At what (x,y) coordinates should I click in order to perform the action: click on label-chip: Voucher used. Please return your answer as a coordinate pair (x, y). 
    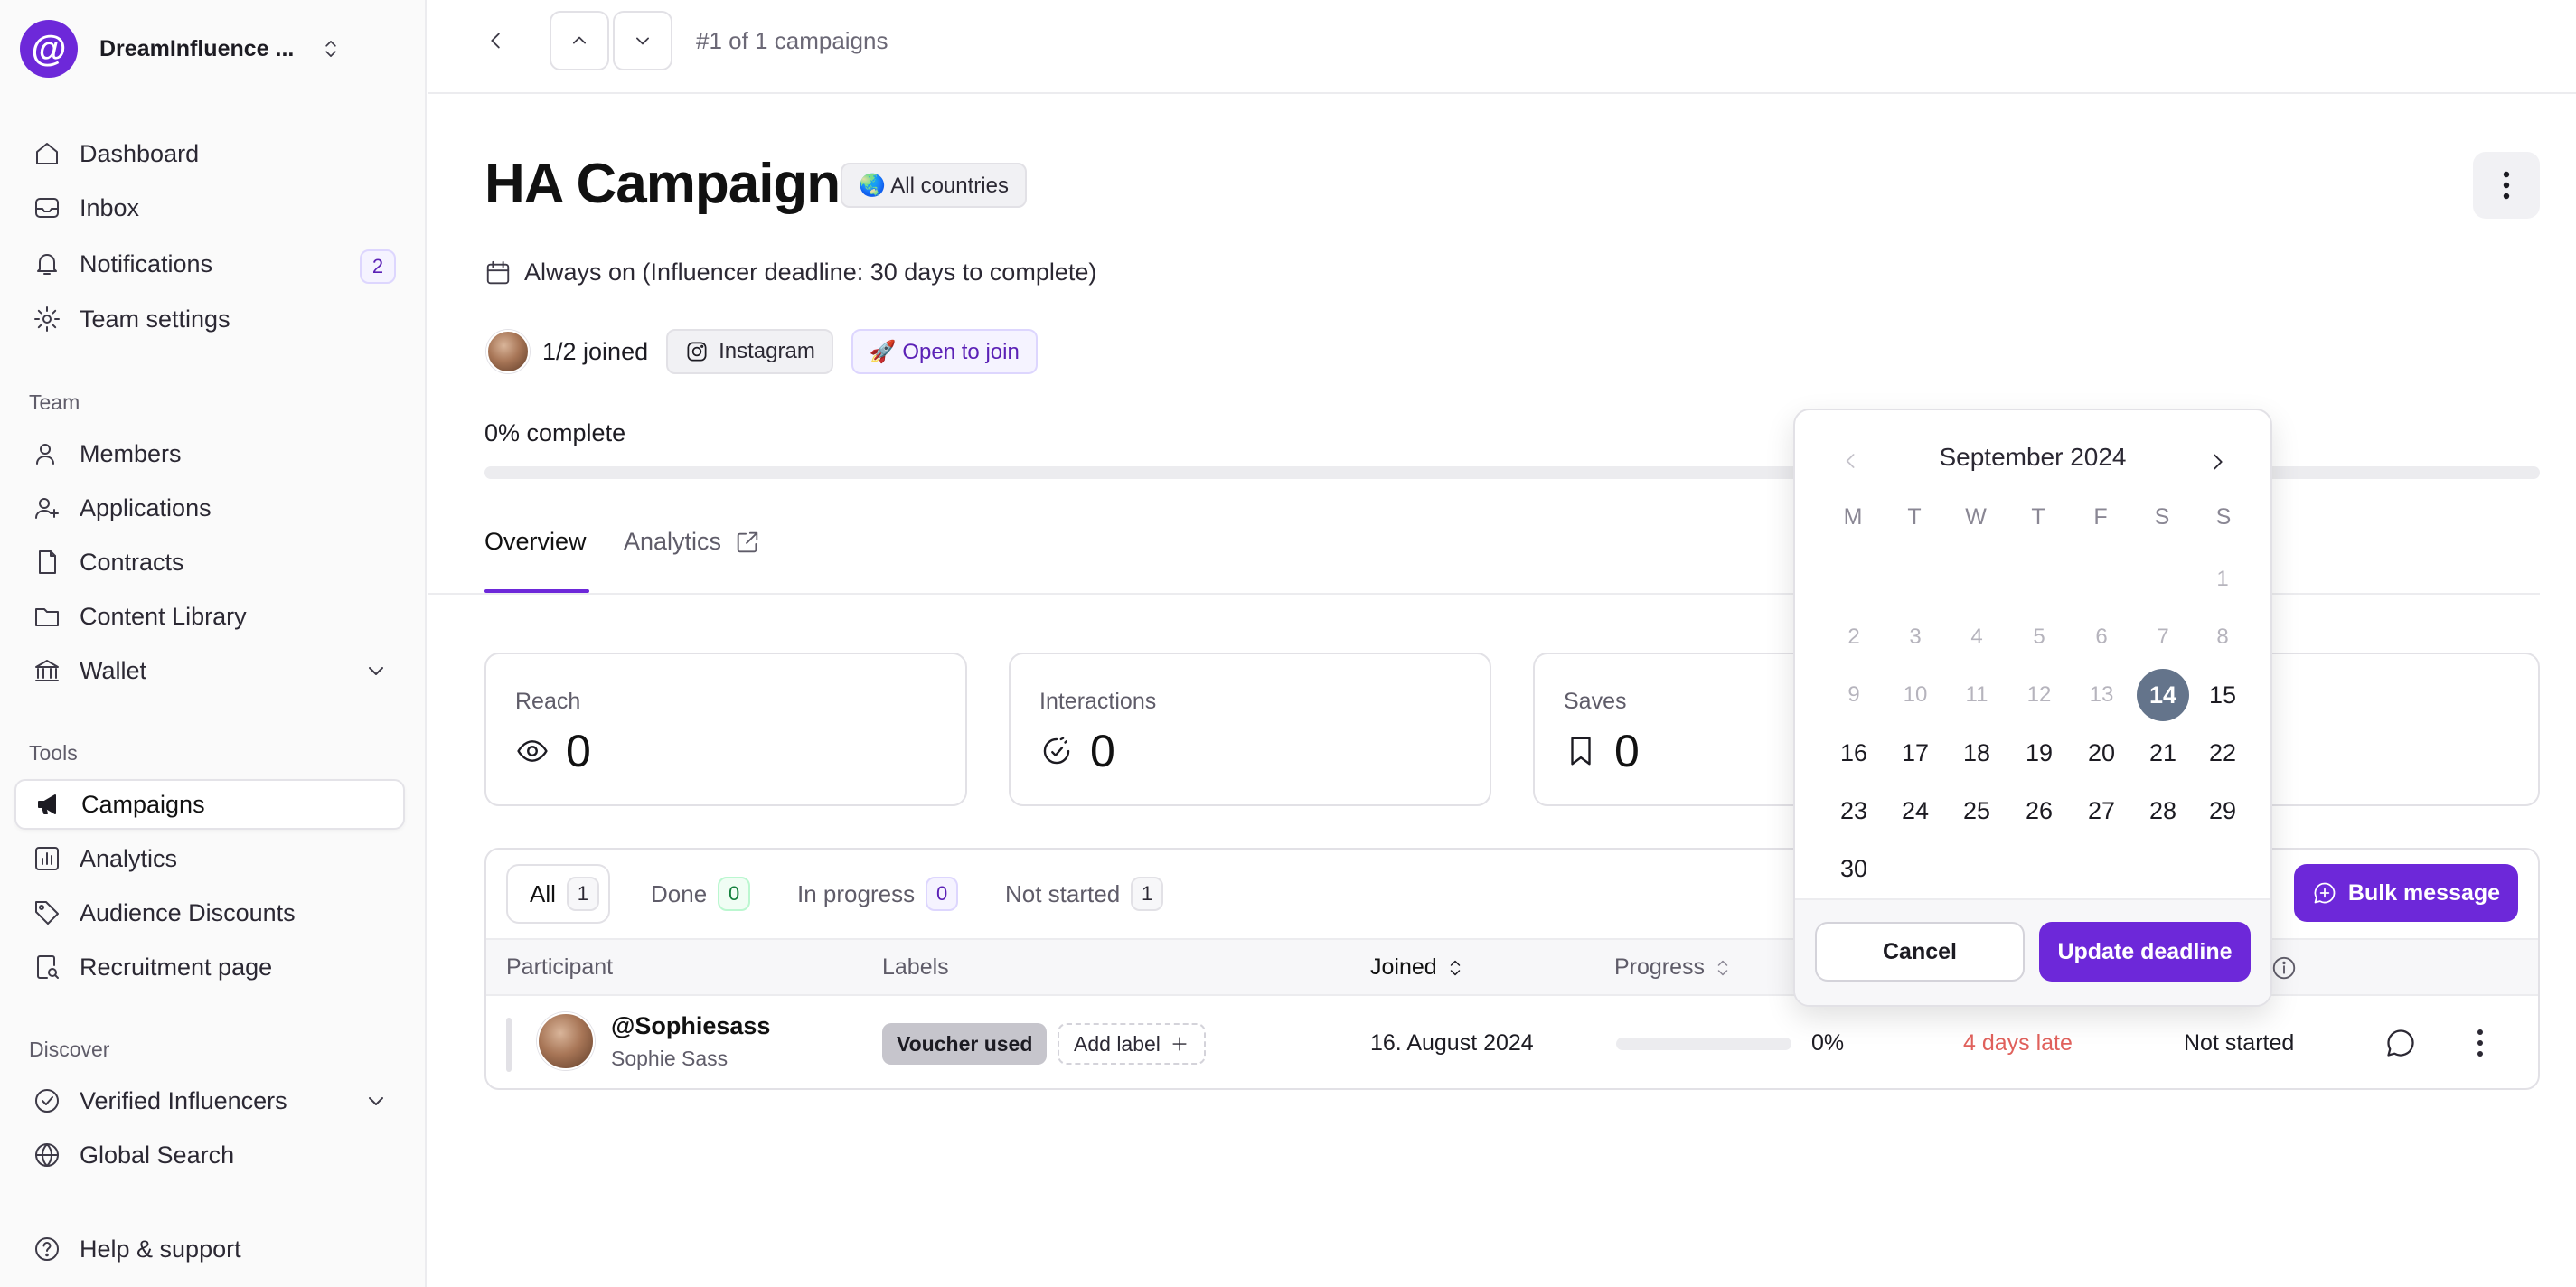
    Looking at the image, I should click on (965, 1044).